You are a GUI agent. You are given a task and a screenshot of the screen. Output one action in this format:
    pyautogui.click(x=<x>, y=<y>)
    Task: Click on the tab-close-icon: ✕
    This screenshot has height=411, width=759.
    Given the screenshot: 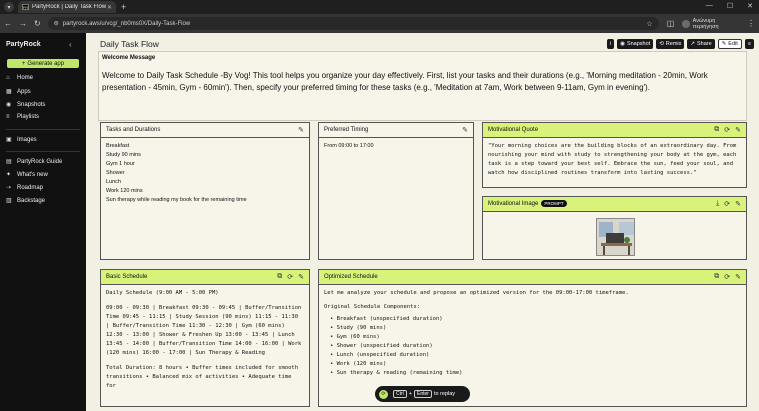 What is the action you would take?
    pyautogui.click(x=109, y=7)
    